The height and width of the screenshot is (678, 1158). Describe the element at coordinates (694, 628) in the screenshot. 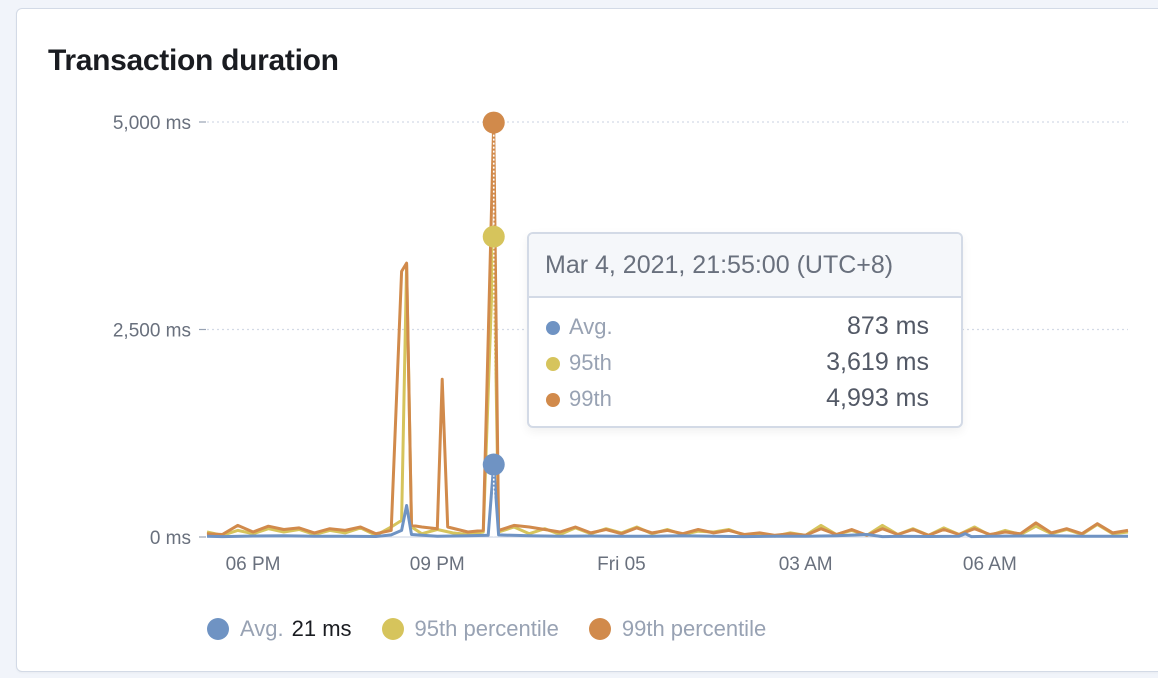

I see `legend-label: 99th percentile` at that location.